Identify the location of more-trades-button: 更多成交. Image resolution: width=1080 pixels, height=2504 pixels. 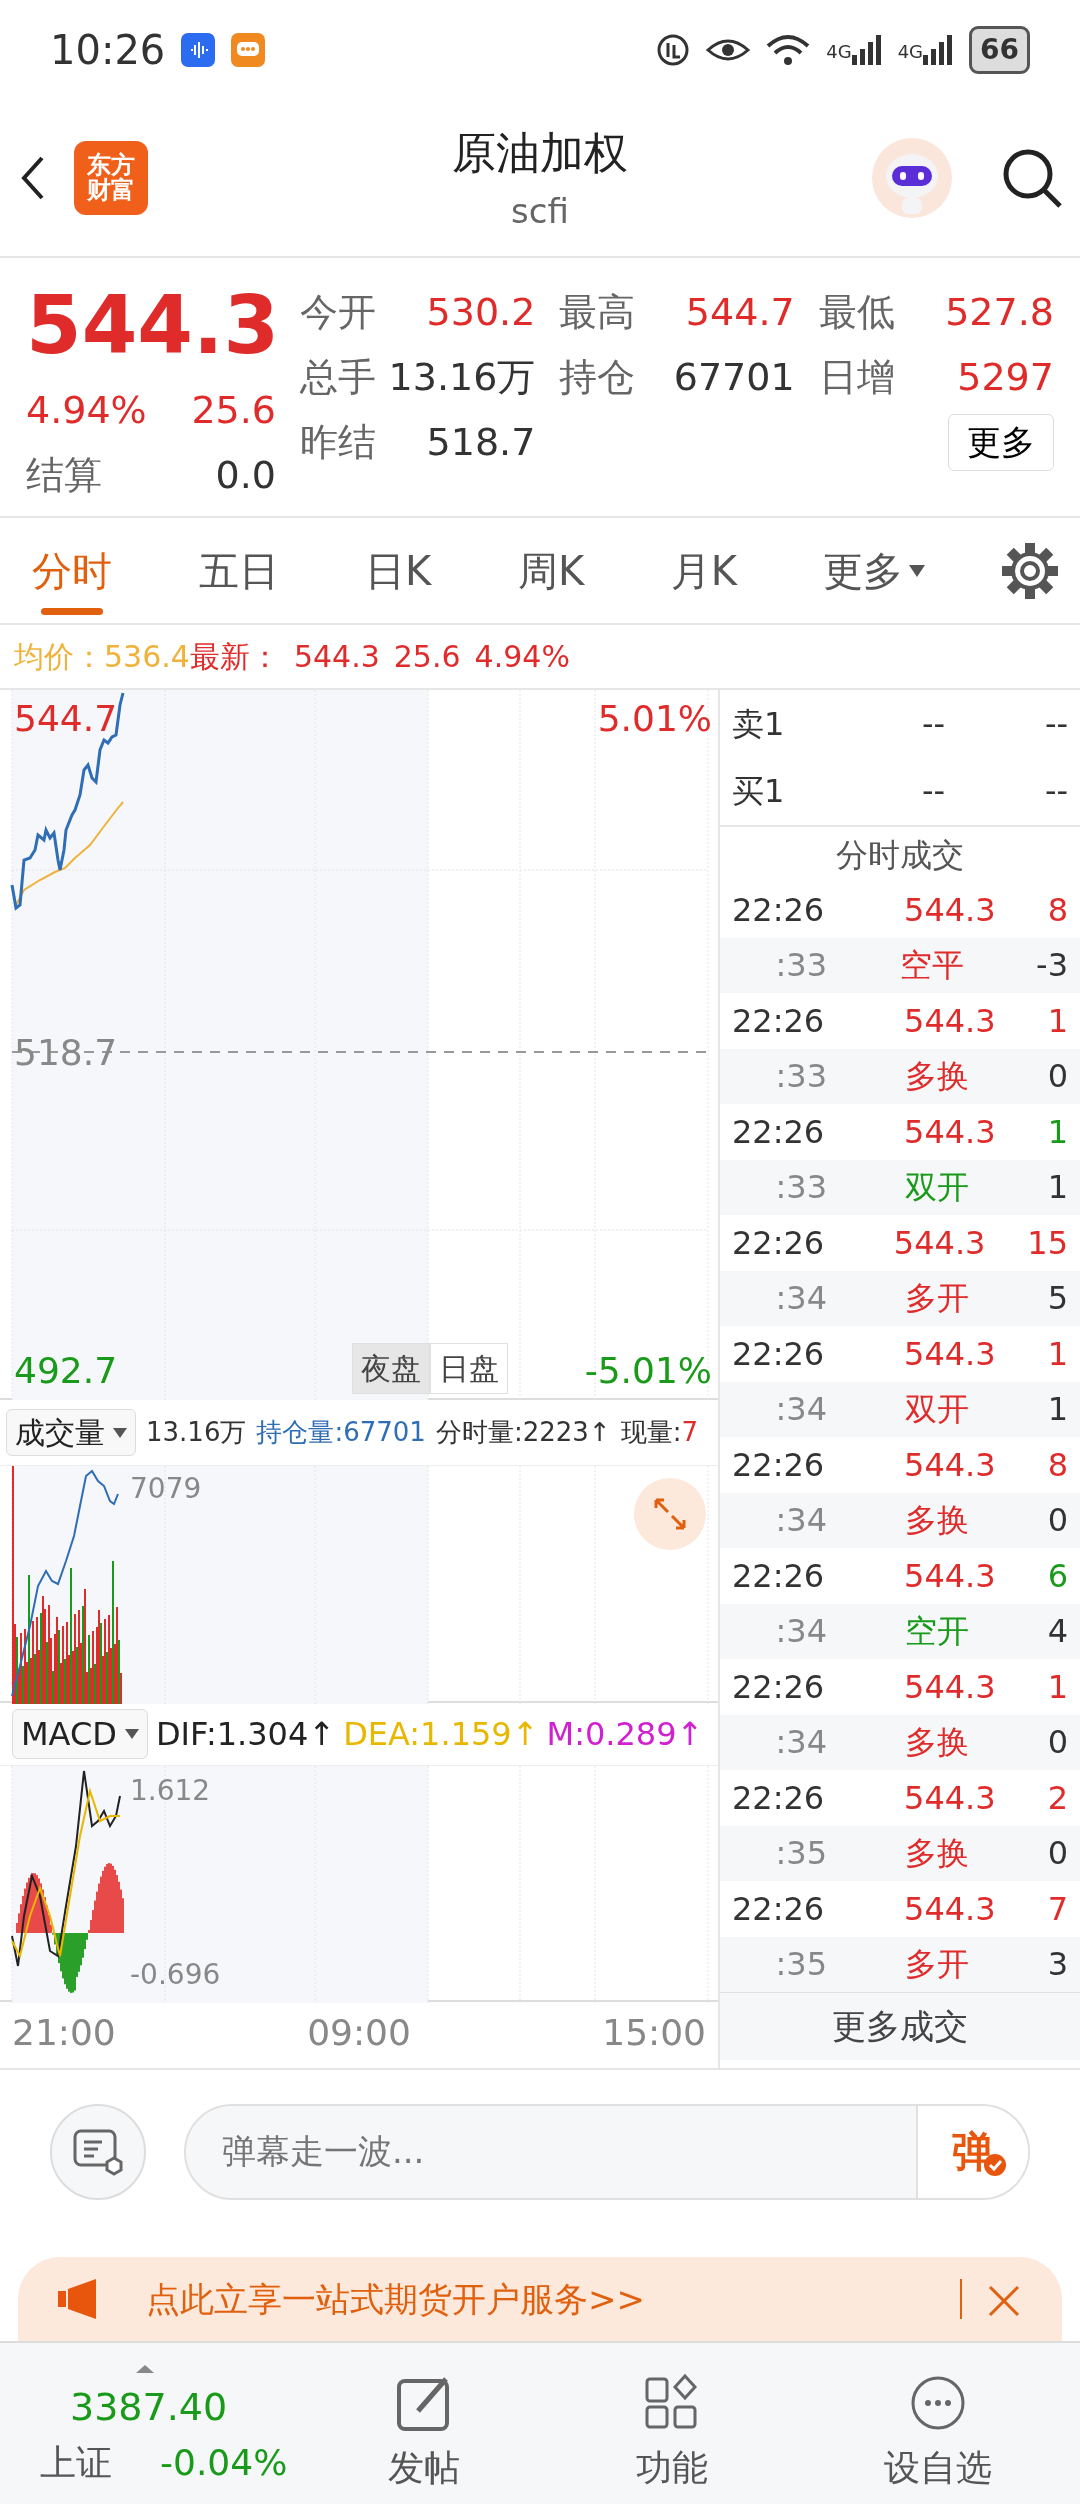
(900, 2026).